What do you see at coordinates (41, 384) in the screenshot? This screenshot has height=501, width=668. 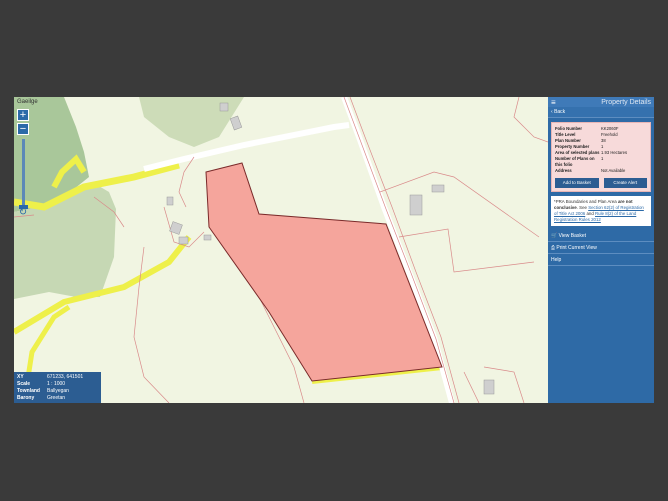 I see `info-row-scale: Scale 1 : 1000` at bounding box center [41, 384].